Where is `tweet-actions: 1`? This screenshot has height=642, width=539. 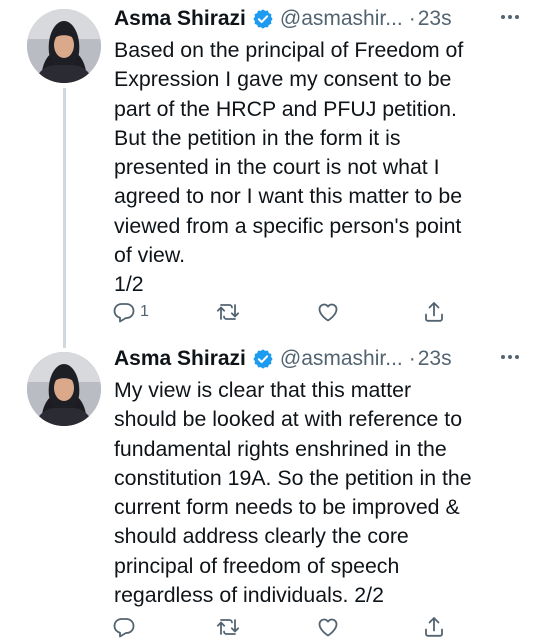
tweet-actions: 1 is located at coordinates (318, 312).